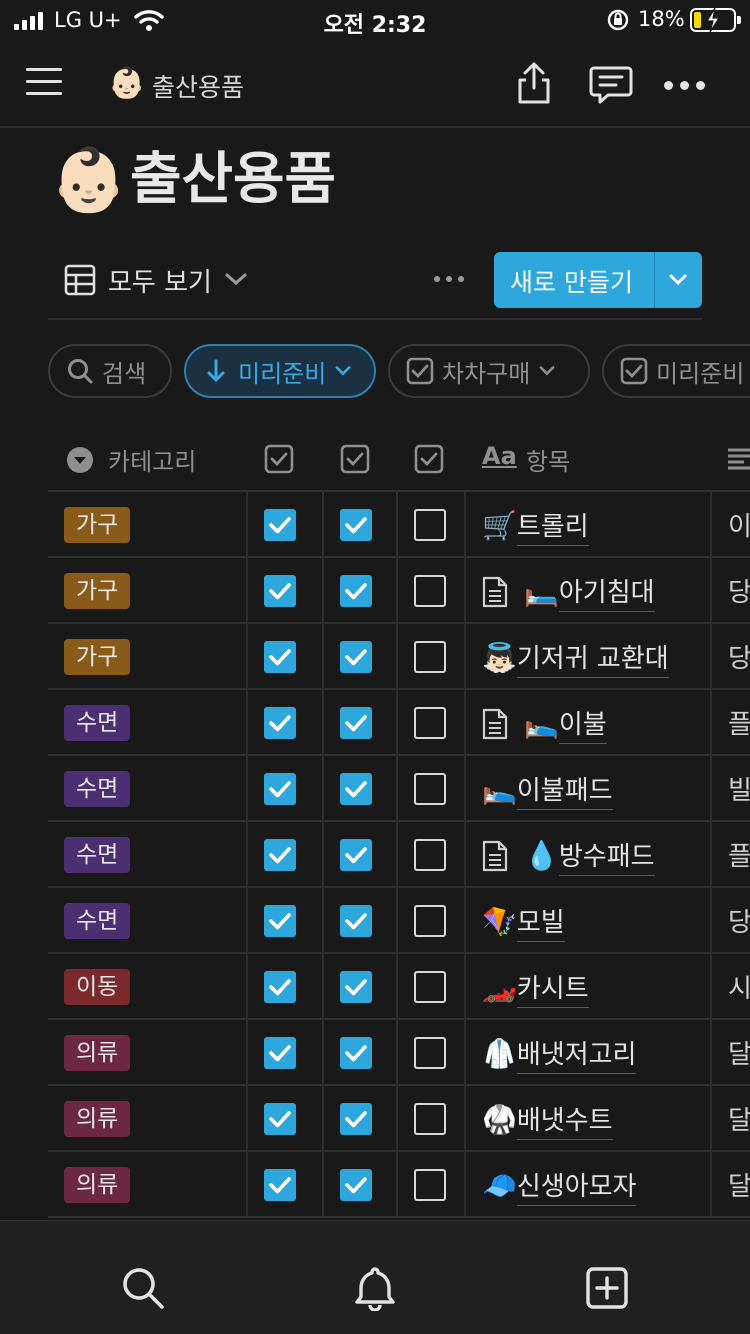  What do you see at coordinates (559, 1054) in the screenshot?
I see `item-title: 🥼 배냇저고리` at bounding box center [559, 1054].